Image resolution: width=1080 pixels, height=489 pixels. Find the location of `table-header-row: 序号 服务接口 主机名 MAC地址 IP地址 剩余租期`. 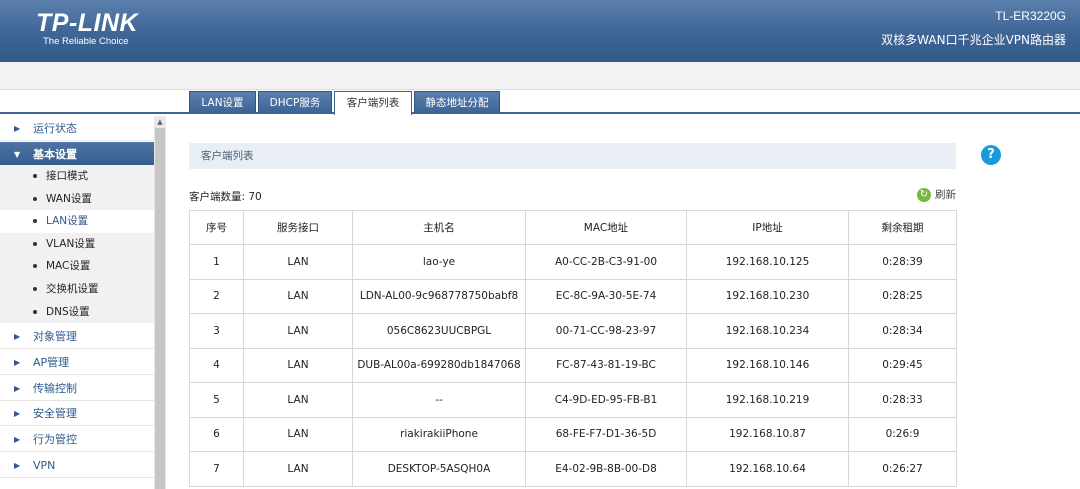

table-header-row: 序号 服务接口 主机名 MAC地址 IP地址 剩余租期 is located at coordinates (573, 227).